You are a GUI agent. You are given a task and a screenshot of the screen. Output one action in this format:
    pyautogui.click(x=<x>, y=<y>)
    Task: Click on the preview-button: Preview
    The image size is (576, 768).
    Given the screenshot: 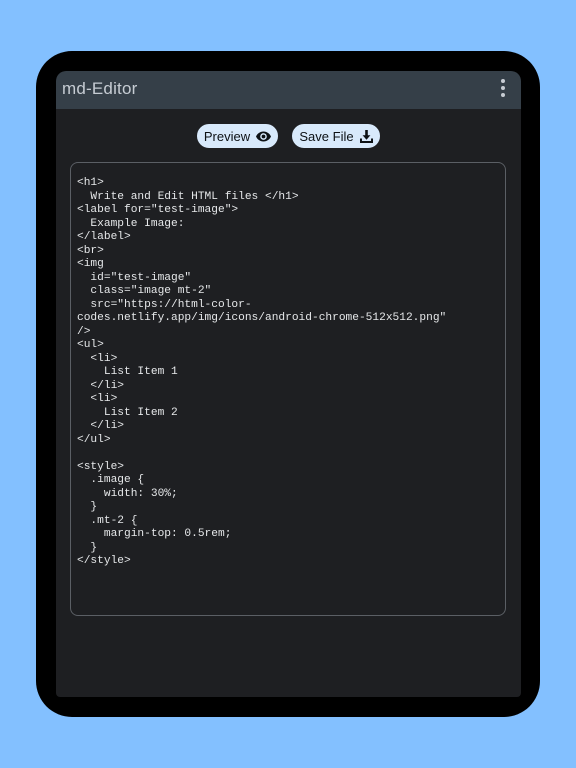 What is the action you would take?
    pyautogui.click(x=237, y=136)
    